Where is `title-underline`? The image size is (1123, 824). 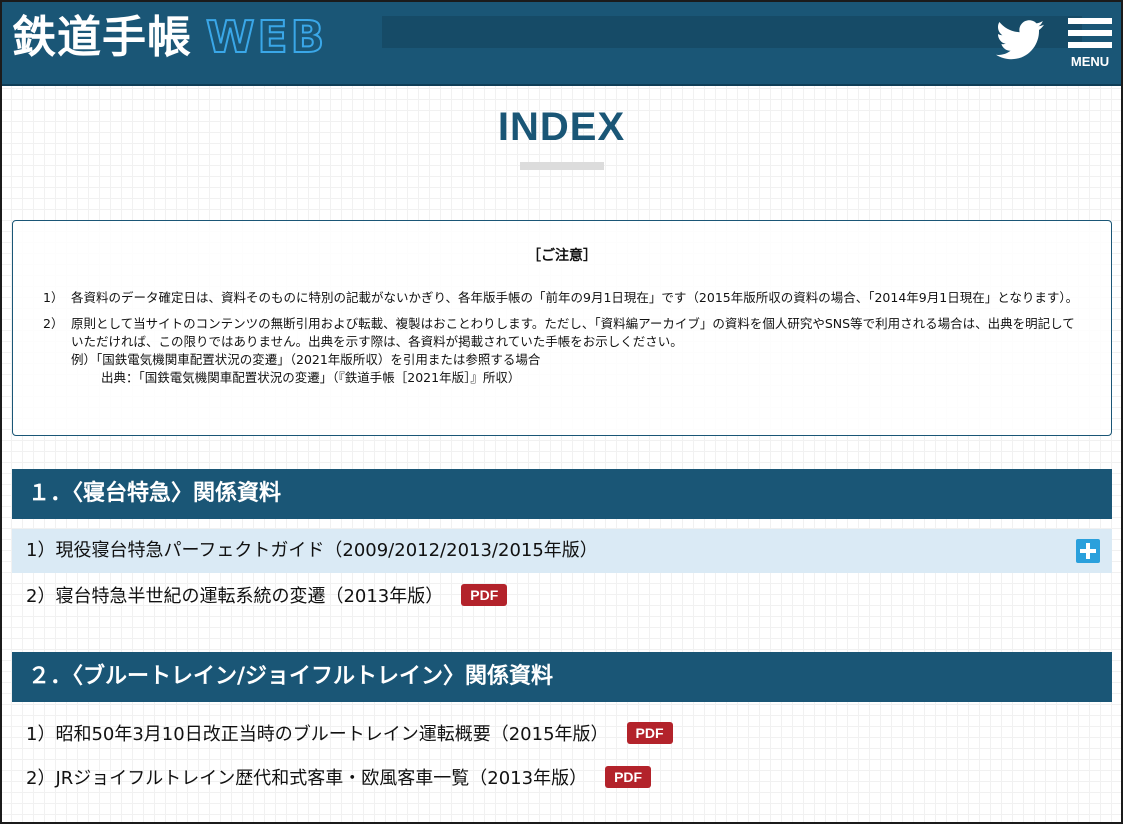
title-underline is located at coordinates (562, 166).